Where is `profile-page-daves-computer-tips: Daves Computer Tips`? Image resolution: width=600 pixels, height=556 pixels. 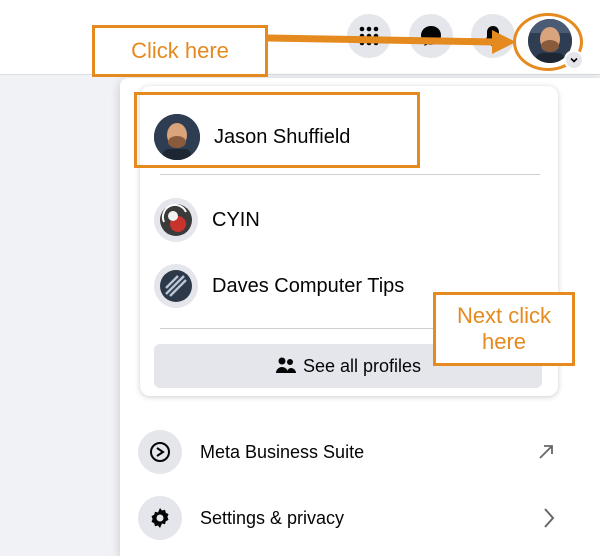
profile-page-daves-computer-tips: Daves Computer Tips is located at coordinates (279, 286).